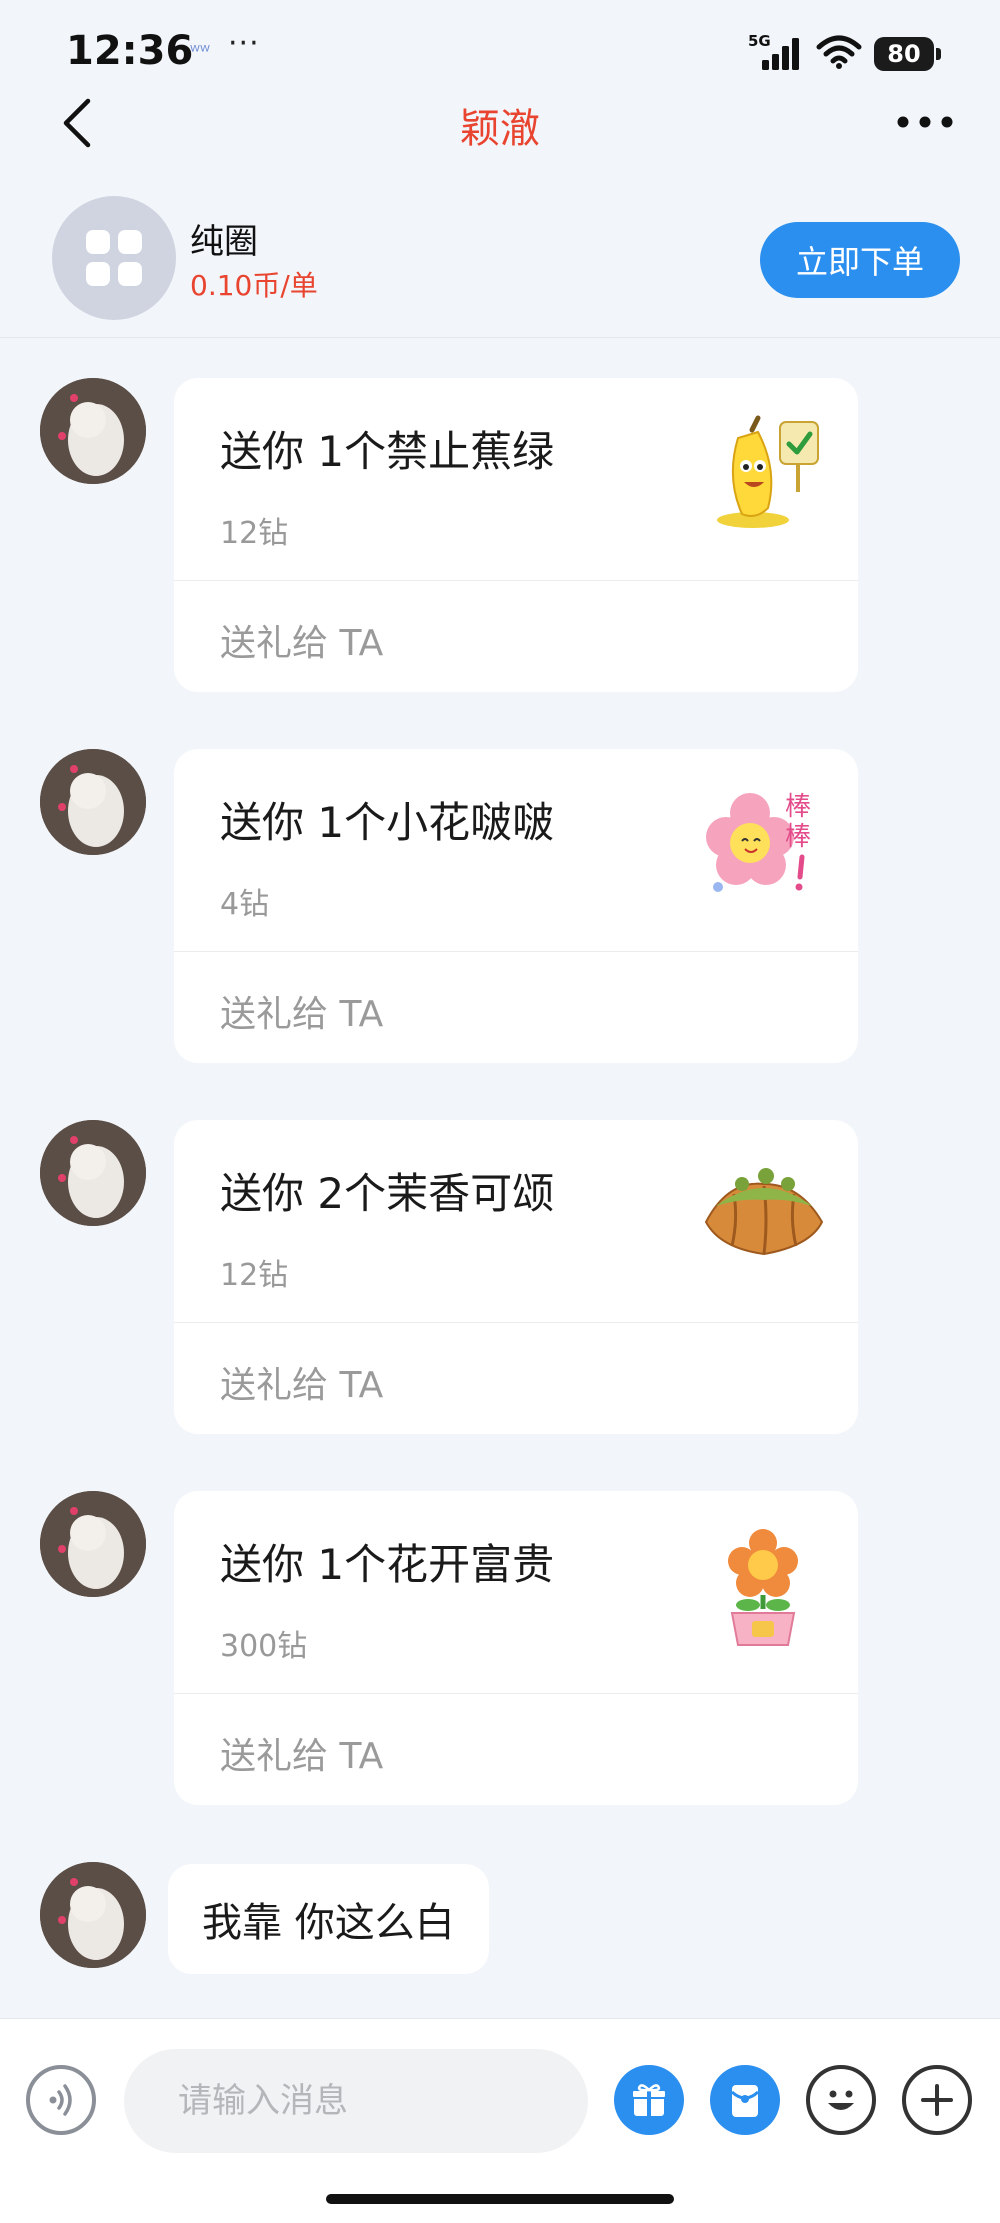  What do you see at coordinates (758, 842) in the screenshot?
I see `flower-icon: 棒 棒` at bounding box center [758, 842].